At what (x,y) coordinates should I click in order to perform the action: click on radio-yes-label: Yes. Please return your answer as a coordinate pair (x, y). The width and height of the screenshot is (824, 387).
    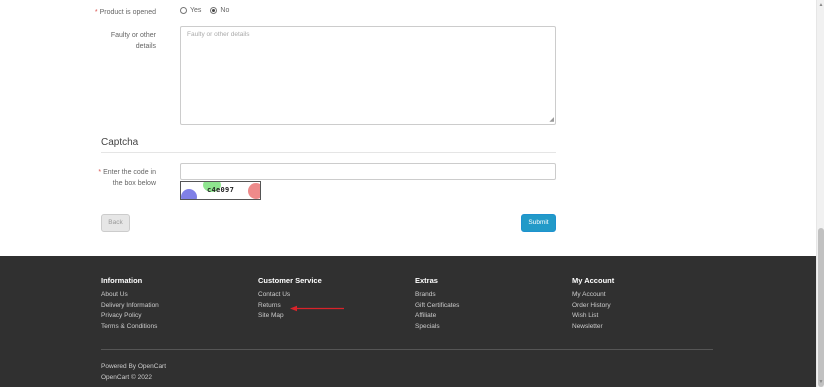
    Looking at the image, I should click on (195, 10).